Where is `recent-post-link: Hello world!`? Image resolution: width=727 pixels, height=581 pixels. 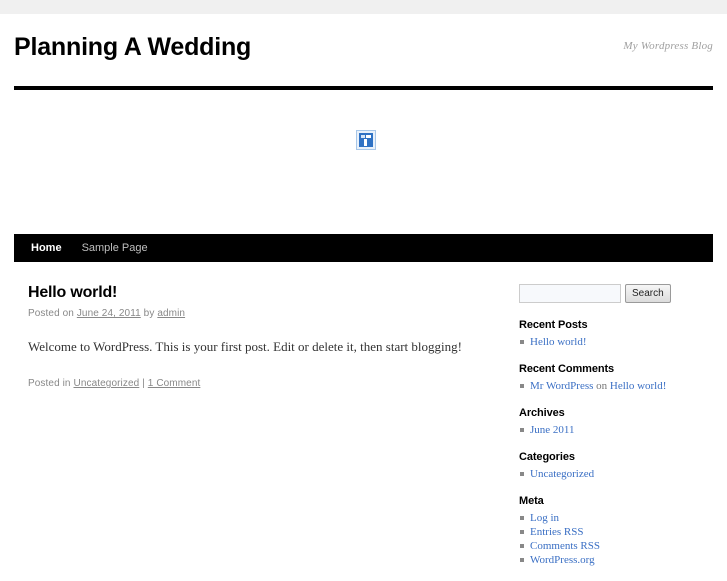
recent-post-link: Hello world! is located at coordinates (558, 342).